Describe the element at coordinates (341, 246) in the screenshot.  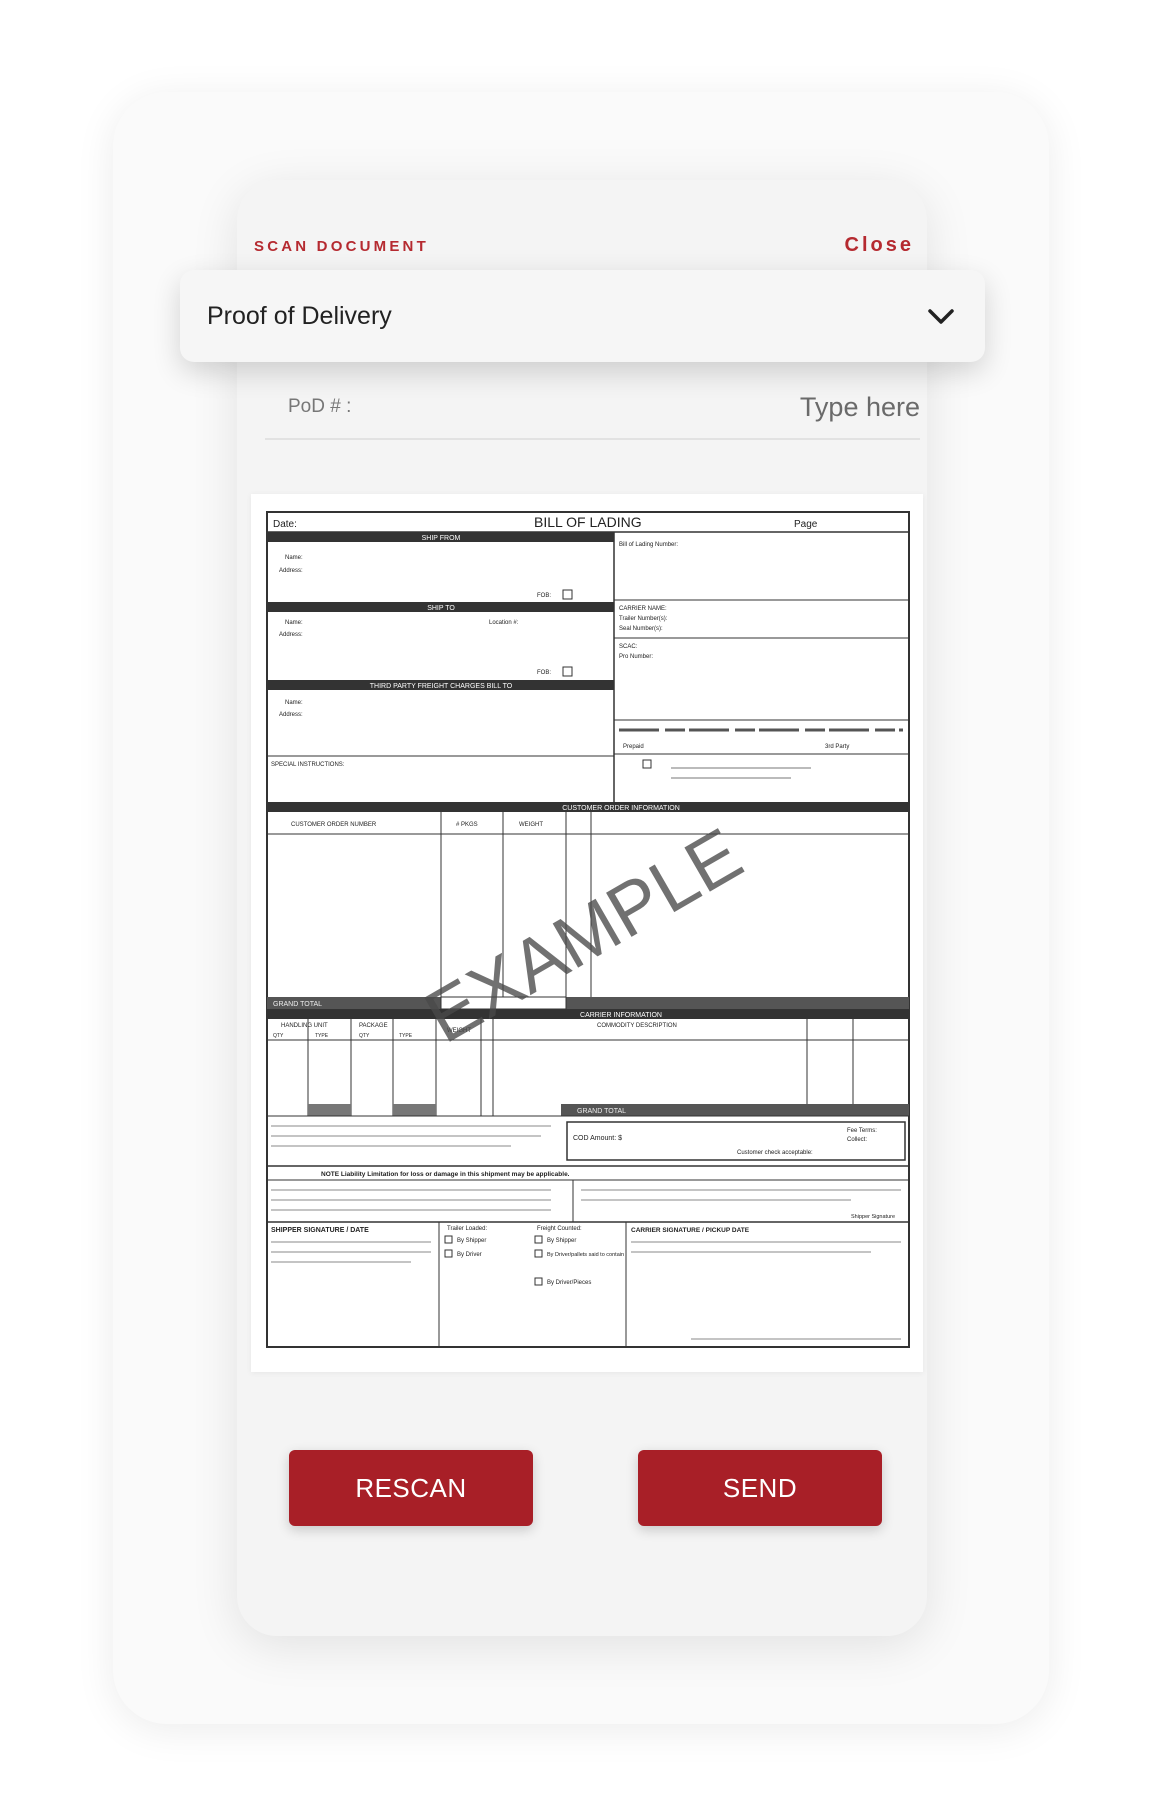
I see `scan-document-title: SCAN DOCUMENT` at that location.